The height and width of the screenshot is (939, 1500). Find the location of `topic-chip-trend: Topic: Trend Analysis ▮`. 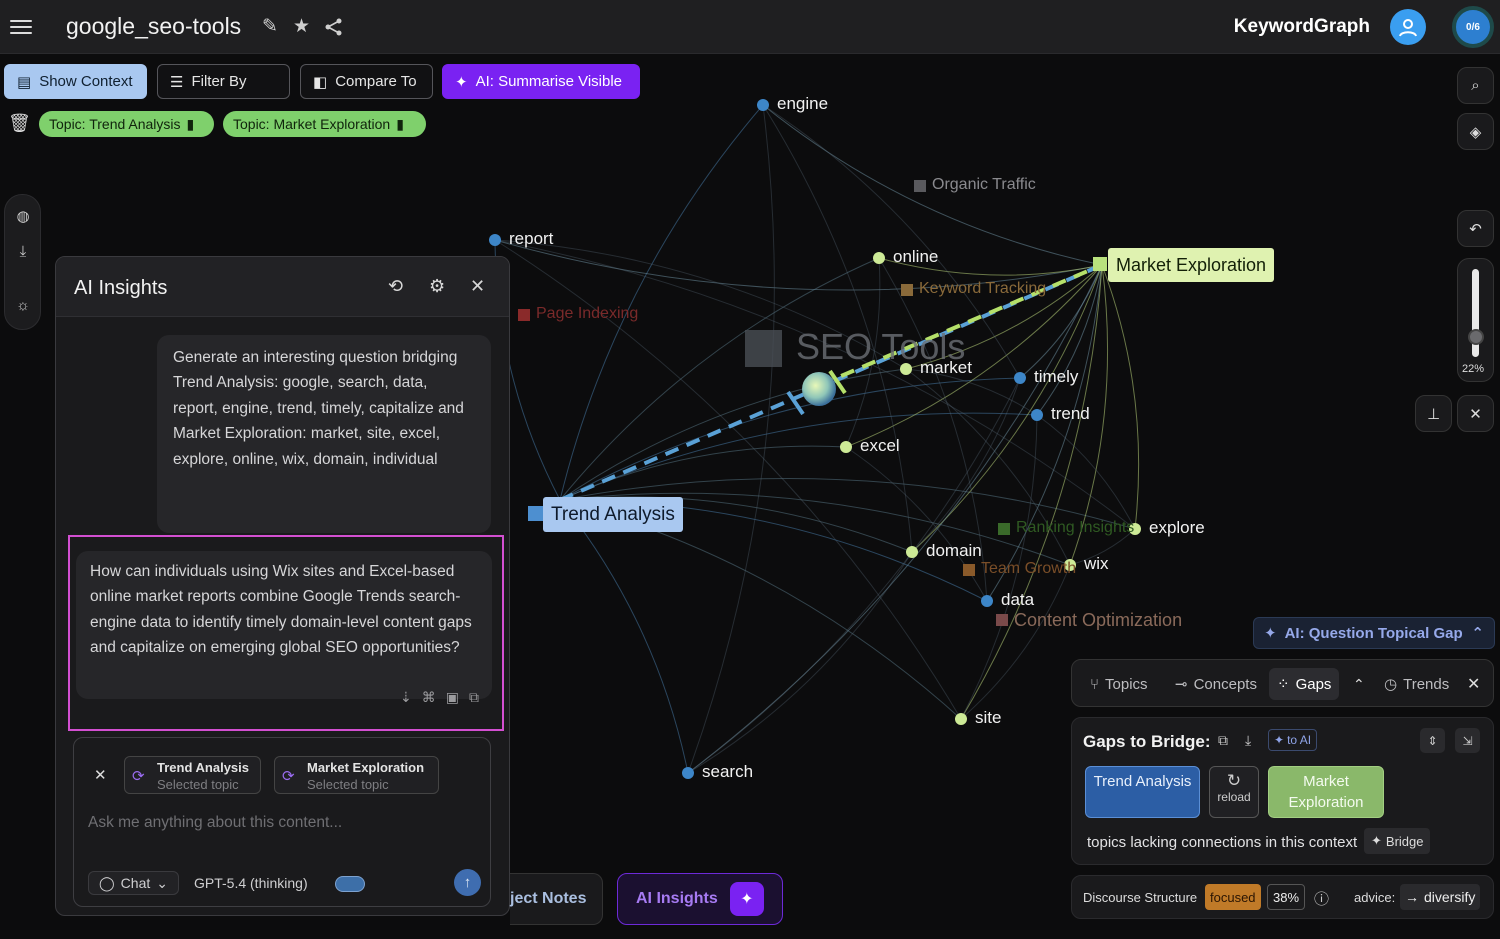

topic-chip-trend: Topic: Trend Analysis ▮ is located at coordinates (126, 124).